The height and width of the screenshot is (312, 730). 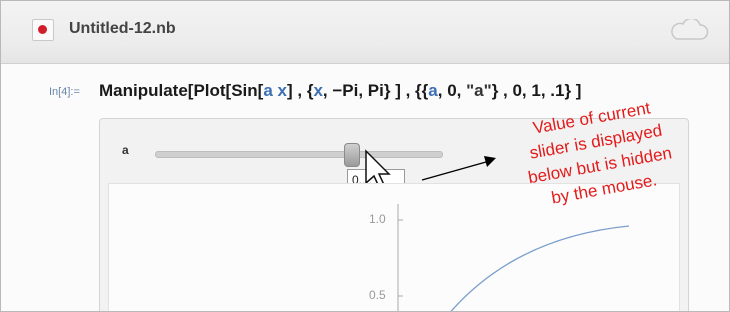 What do you see at coordinates (689, 30) in the screenshot?
I see `cloud-icon` at bounding box center [689, 30].